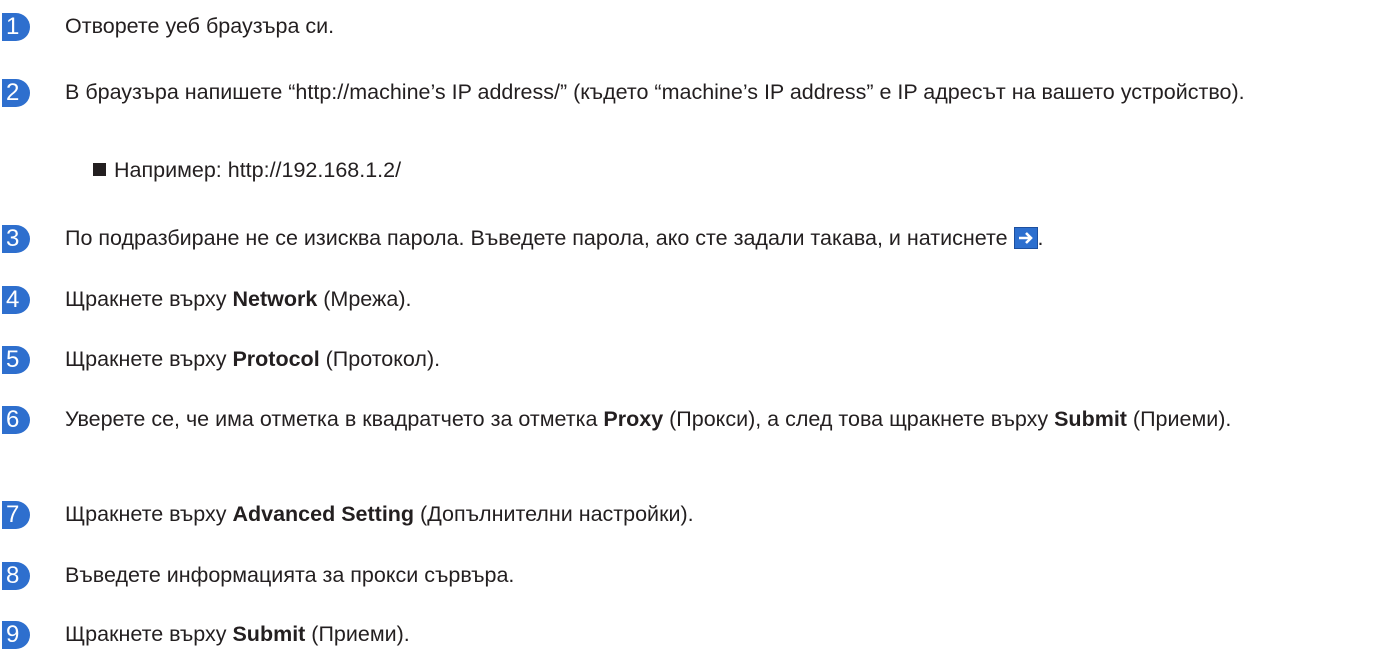 This screenshot has width=1397, height=664. Describe the element at coordinates (1040, 238) in the screenshot. I see `step-text-tail: .` at that location.